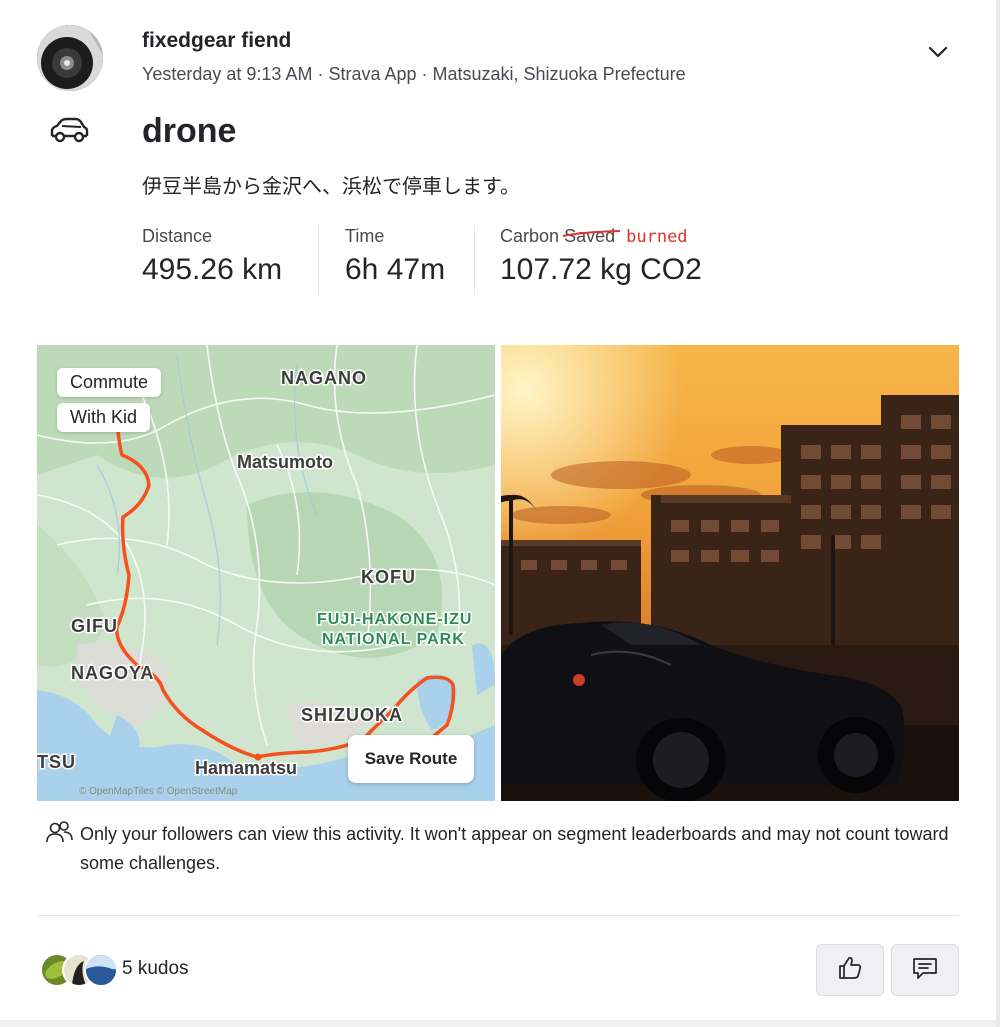 This screenshot has height=1027, width=1000. I want to click on stat-carbon: Carbon Saved burned 107.72 kg CO2, so click(601, 256).